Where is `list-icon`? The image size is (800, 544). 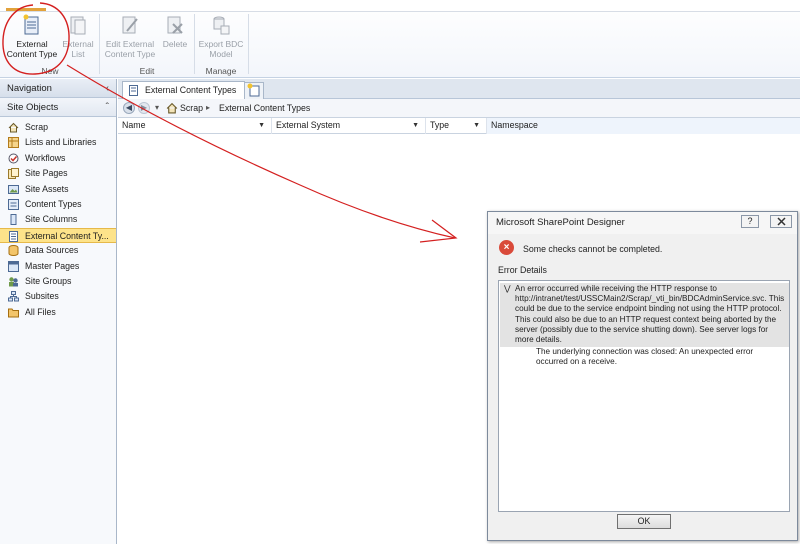 list-icon is located at coordinates (13, 143).